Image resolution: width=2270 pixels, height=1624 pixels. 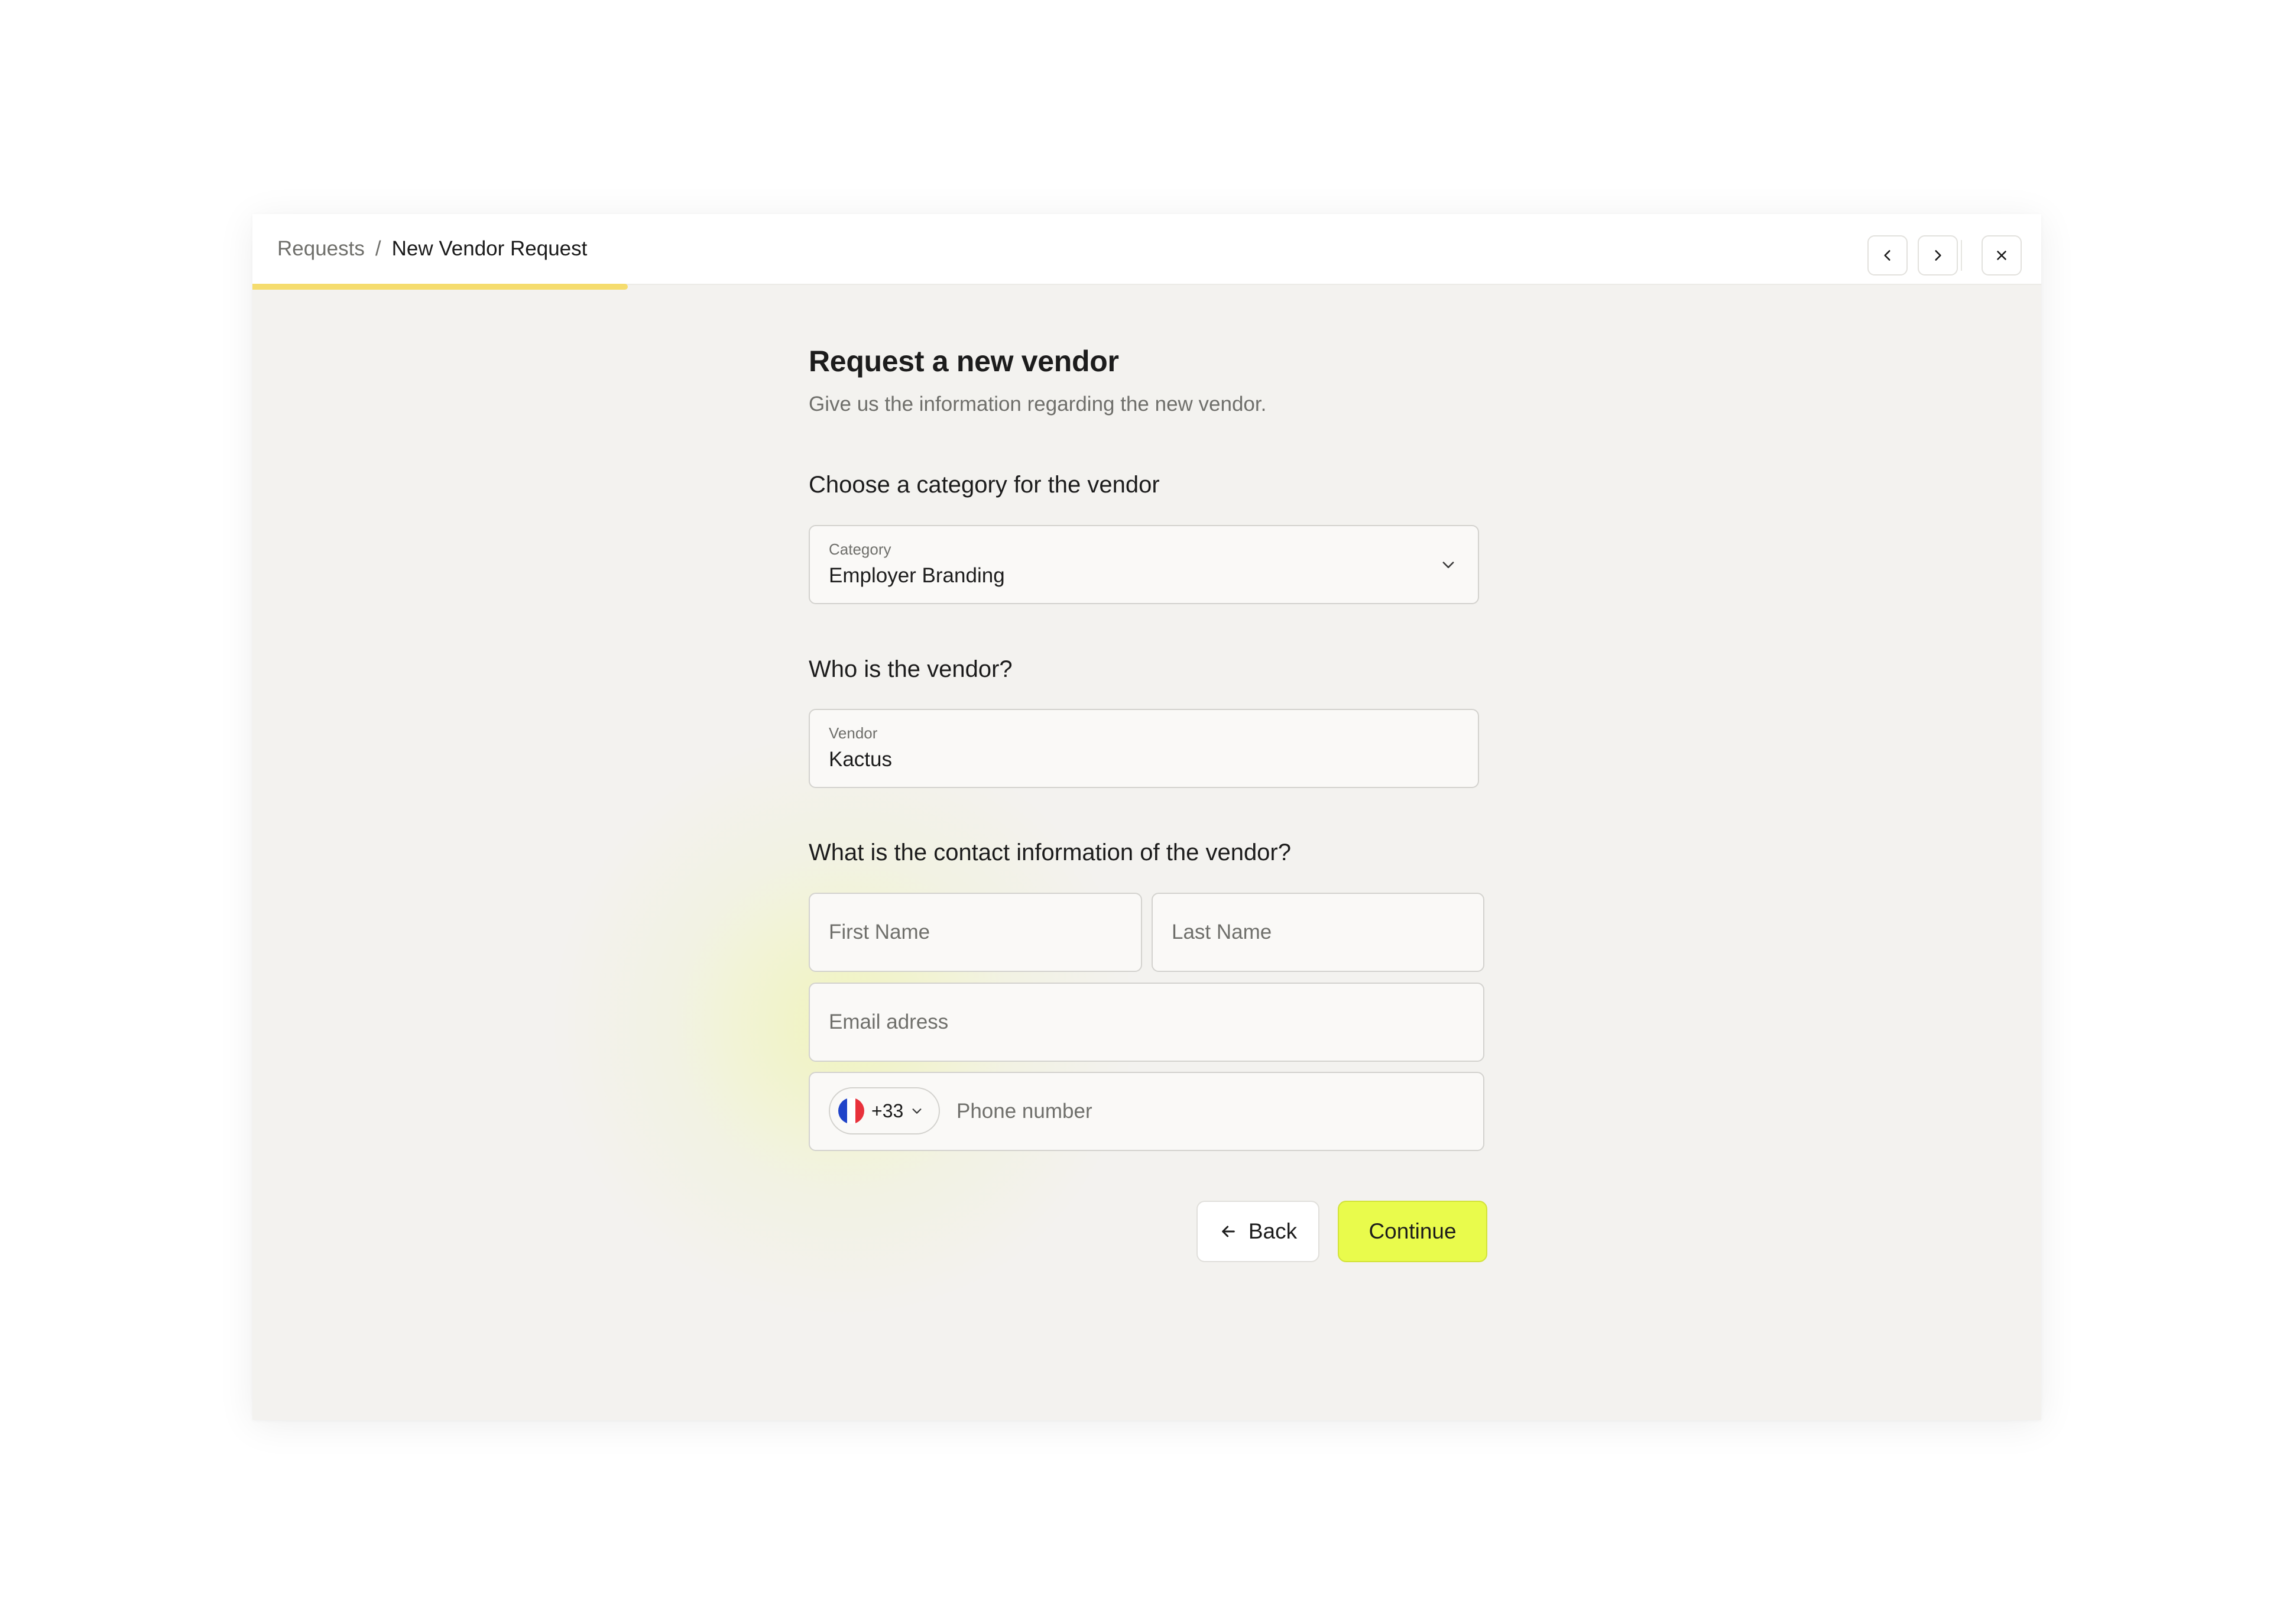 I want to click on category-select: Category Employer Branding, so click(x=1144, y=565).